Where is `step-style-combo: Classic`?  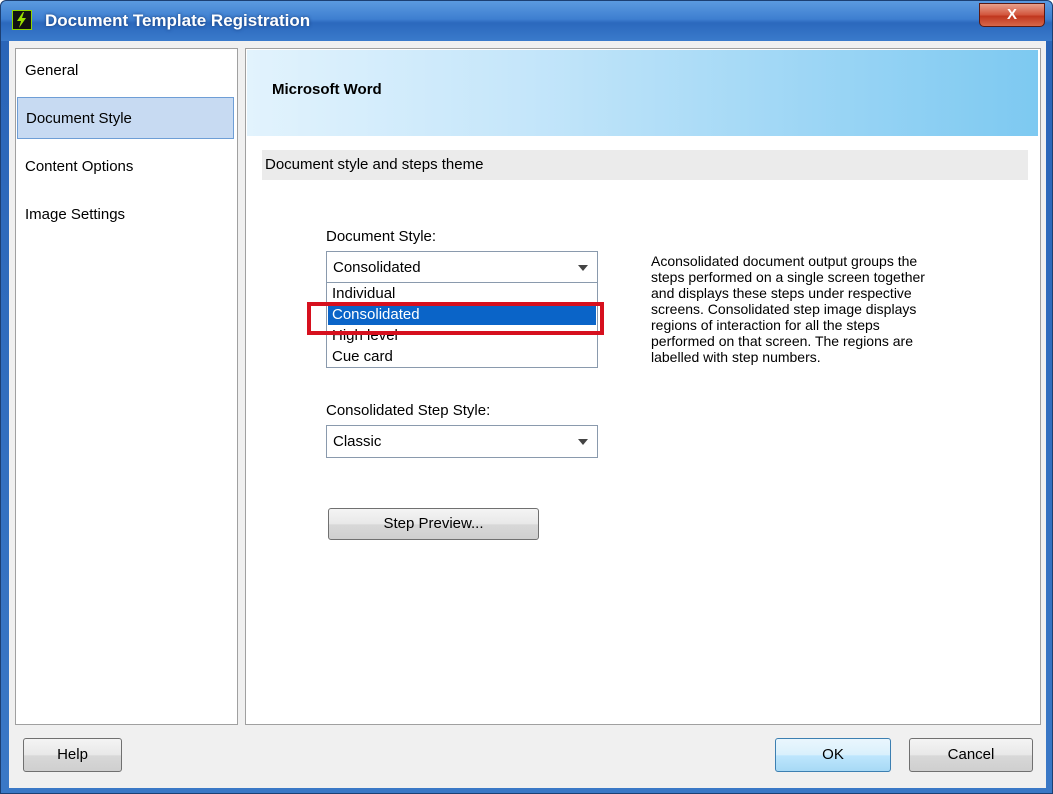
step-style-combo: Classic is located at coordinates (462, 441).